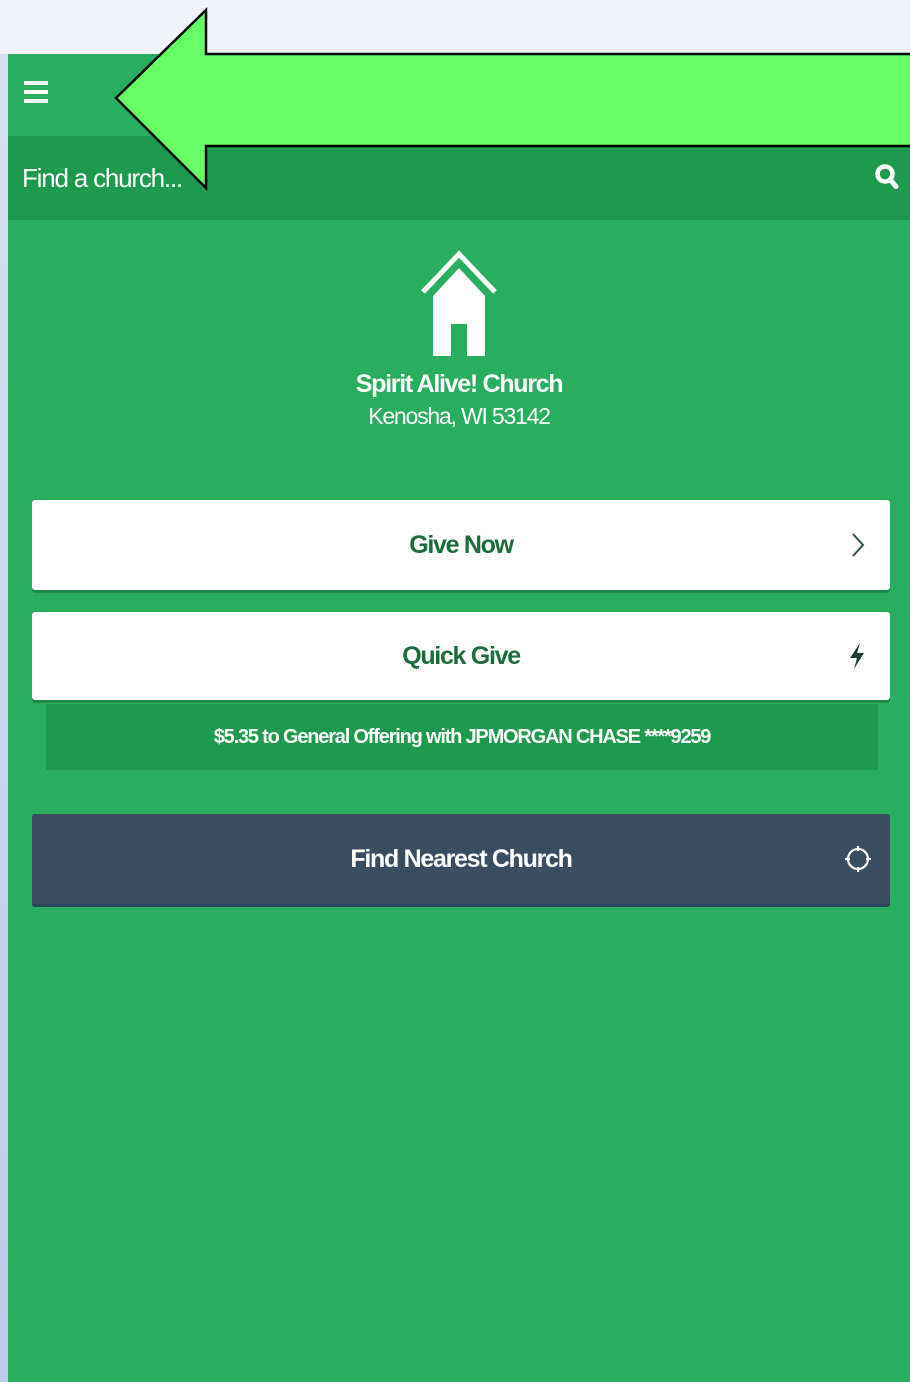 This screenshot has width=910, height=1382. I want to click on window-left-edge, so click(4, 718).